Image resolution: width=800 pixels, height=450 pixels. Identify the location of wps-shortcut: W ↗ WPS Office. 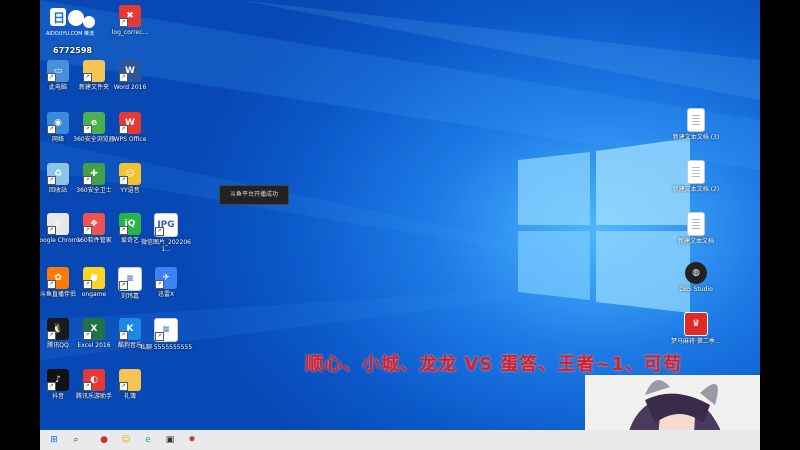
(130, 127).